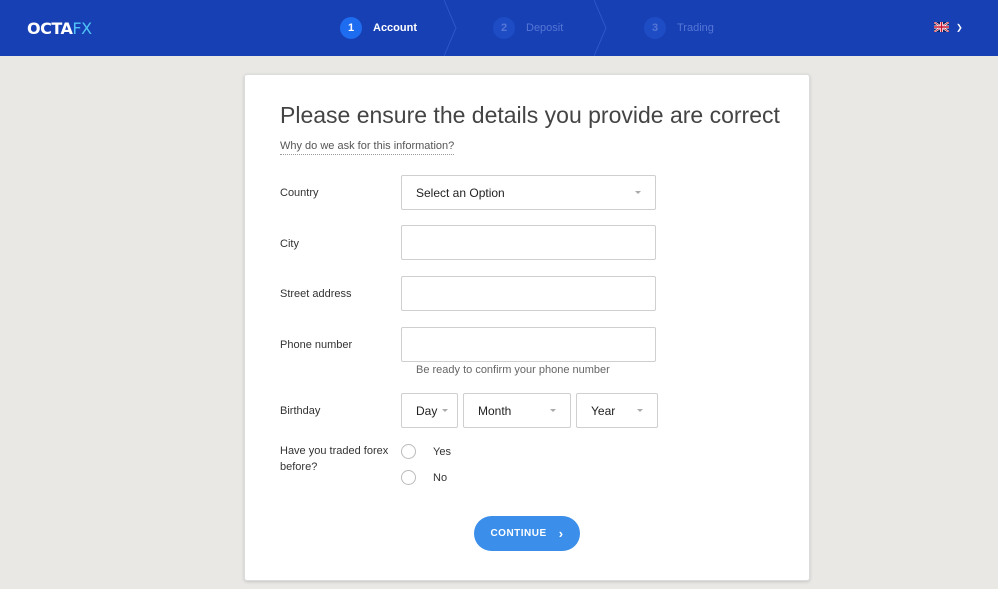  What do you see at coordinates (427, 410) in the screenshot?
I see `day-select-value: Day` at bounding box center [427, 410].